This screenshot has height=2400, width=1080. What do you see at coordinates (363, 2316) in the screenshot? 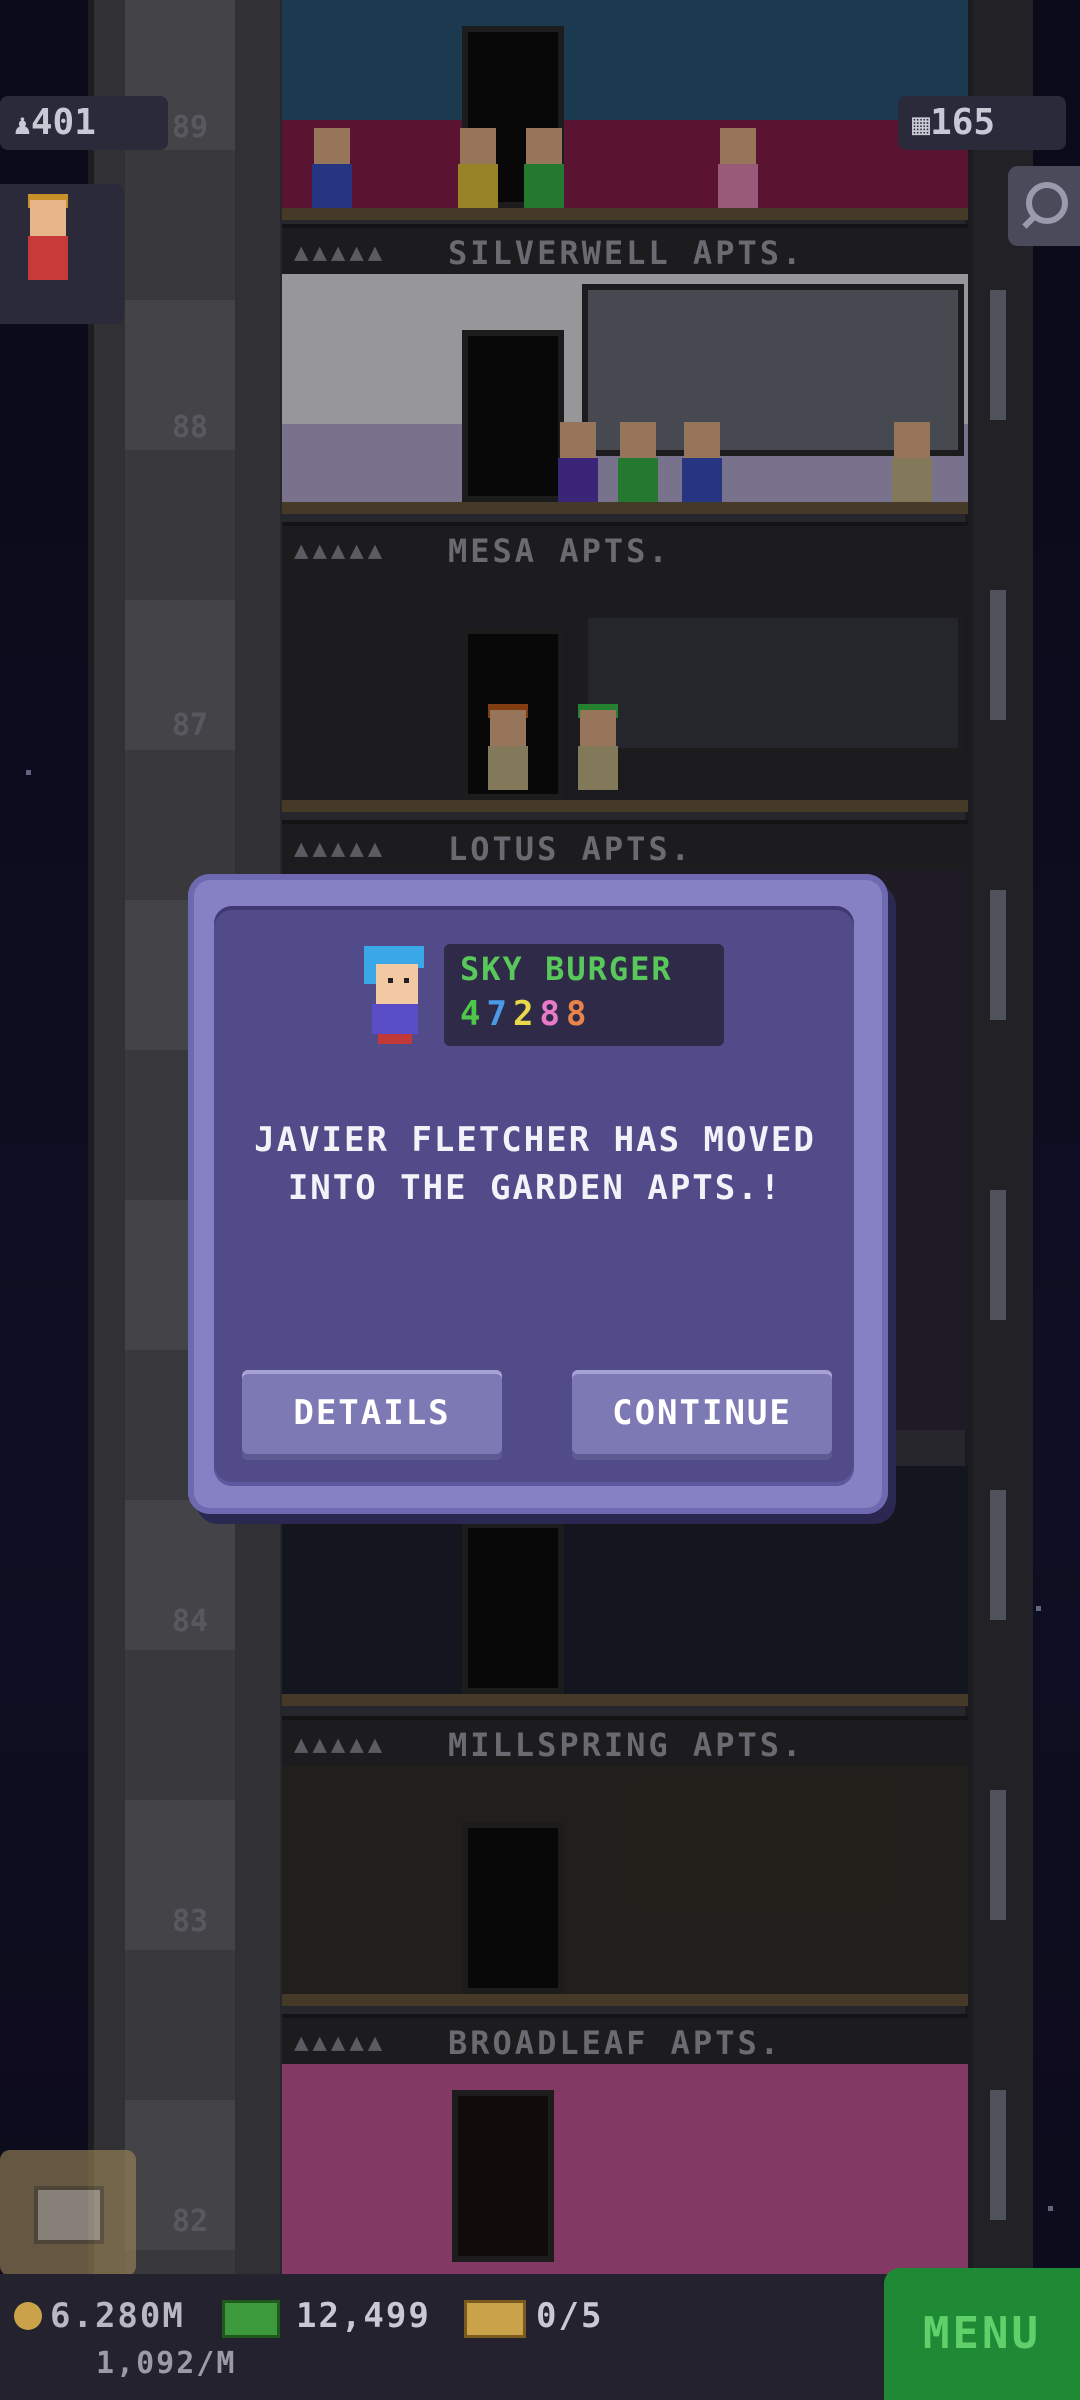
I see `bux-value: 12,499` at bounding box center [363, 2316].